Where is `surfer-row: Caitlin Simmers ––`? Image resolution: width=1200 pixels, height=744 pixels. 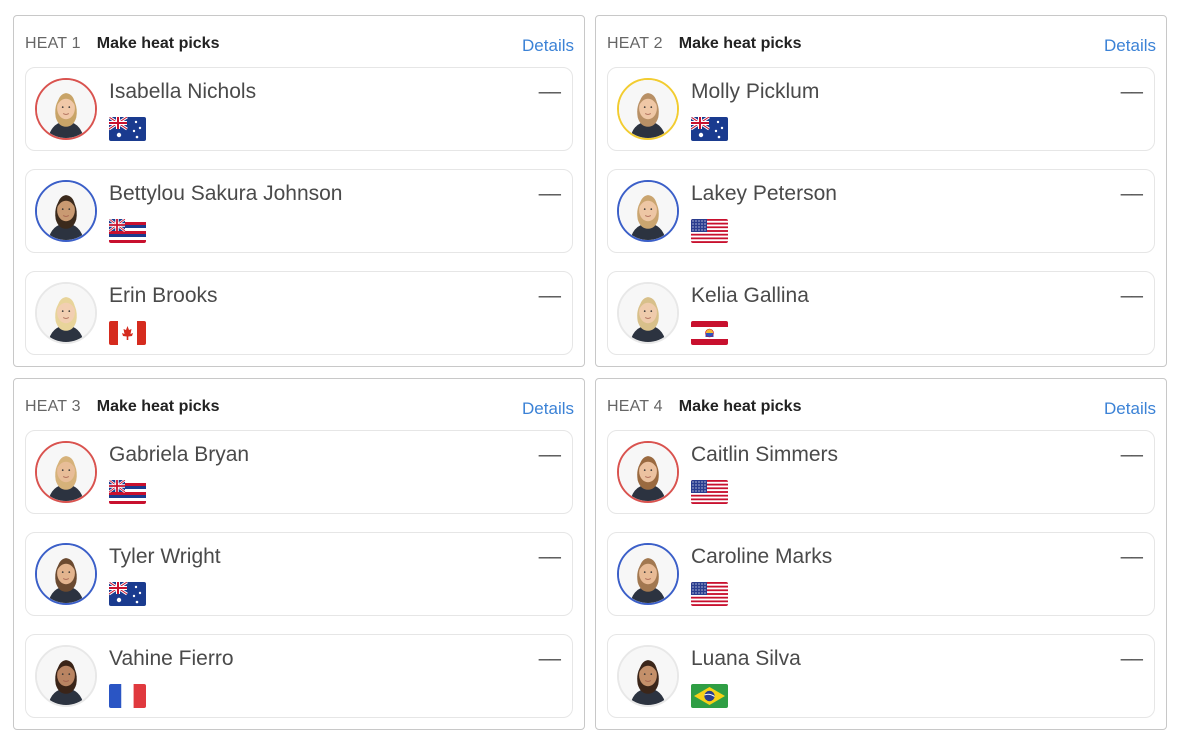
surfer-row: Caitlin Simmers –– is located at coordinates (881, 472).